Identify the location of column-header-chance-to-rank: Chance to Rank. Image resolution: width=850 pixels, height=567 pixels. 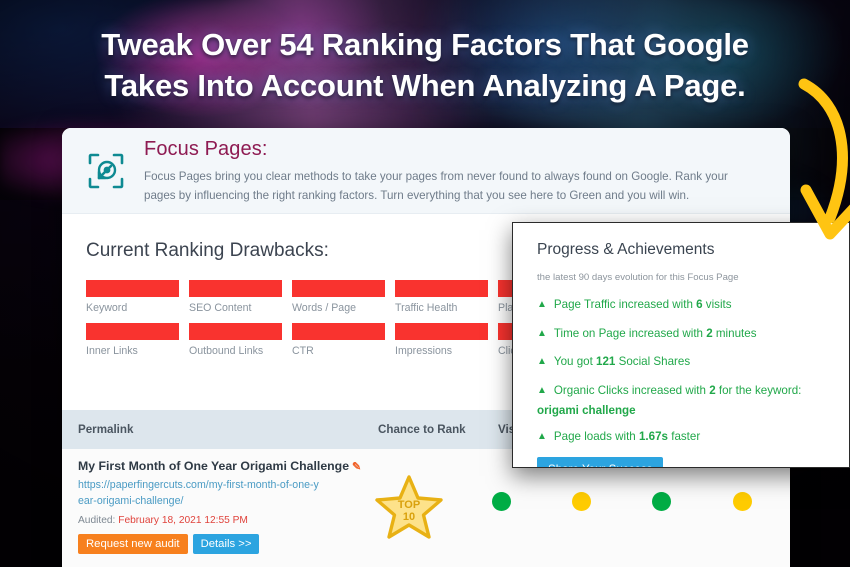
(438, 429).